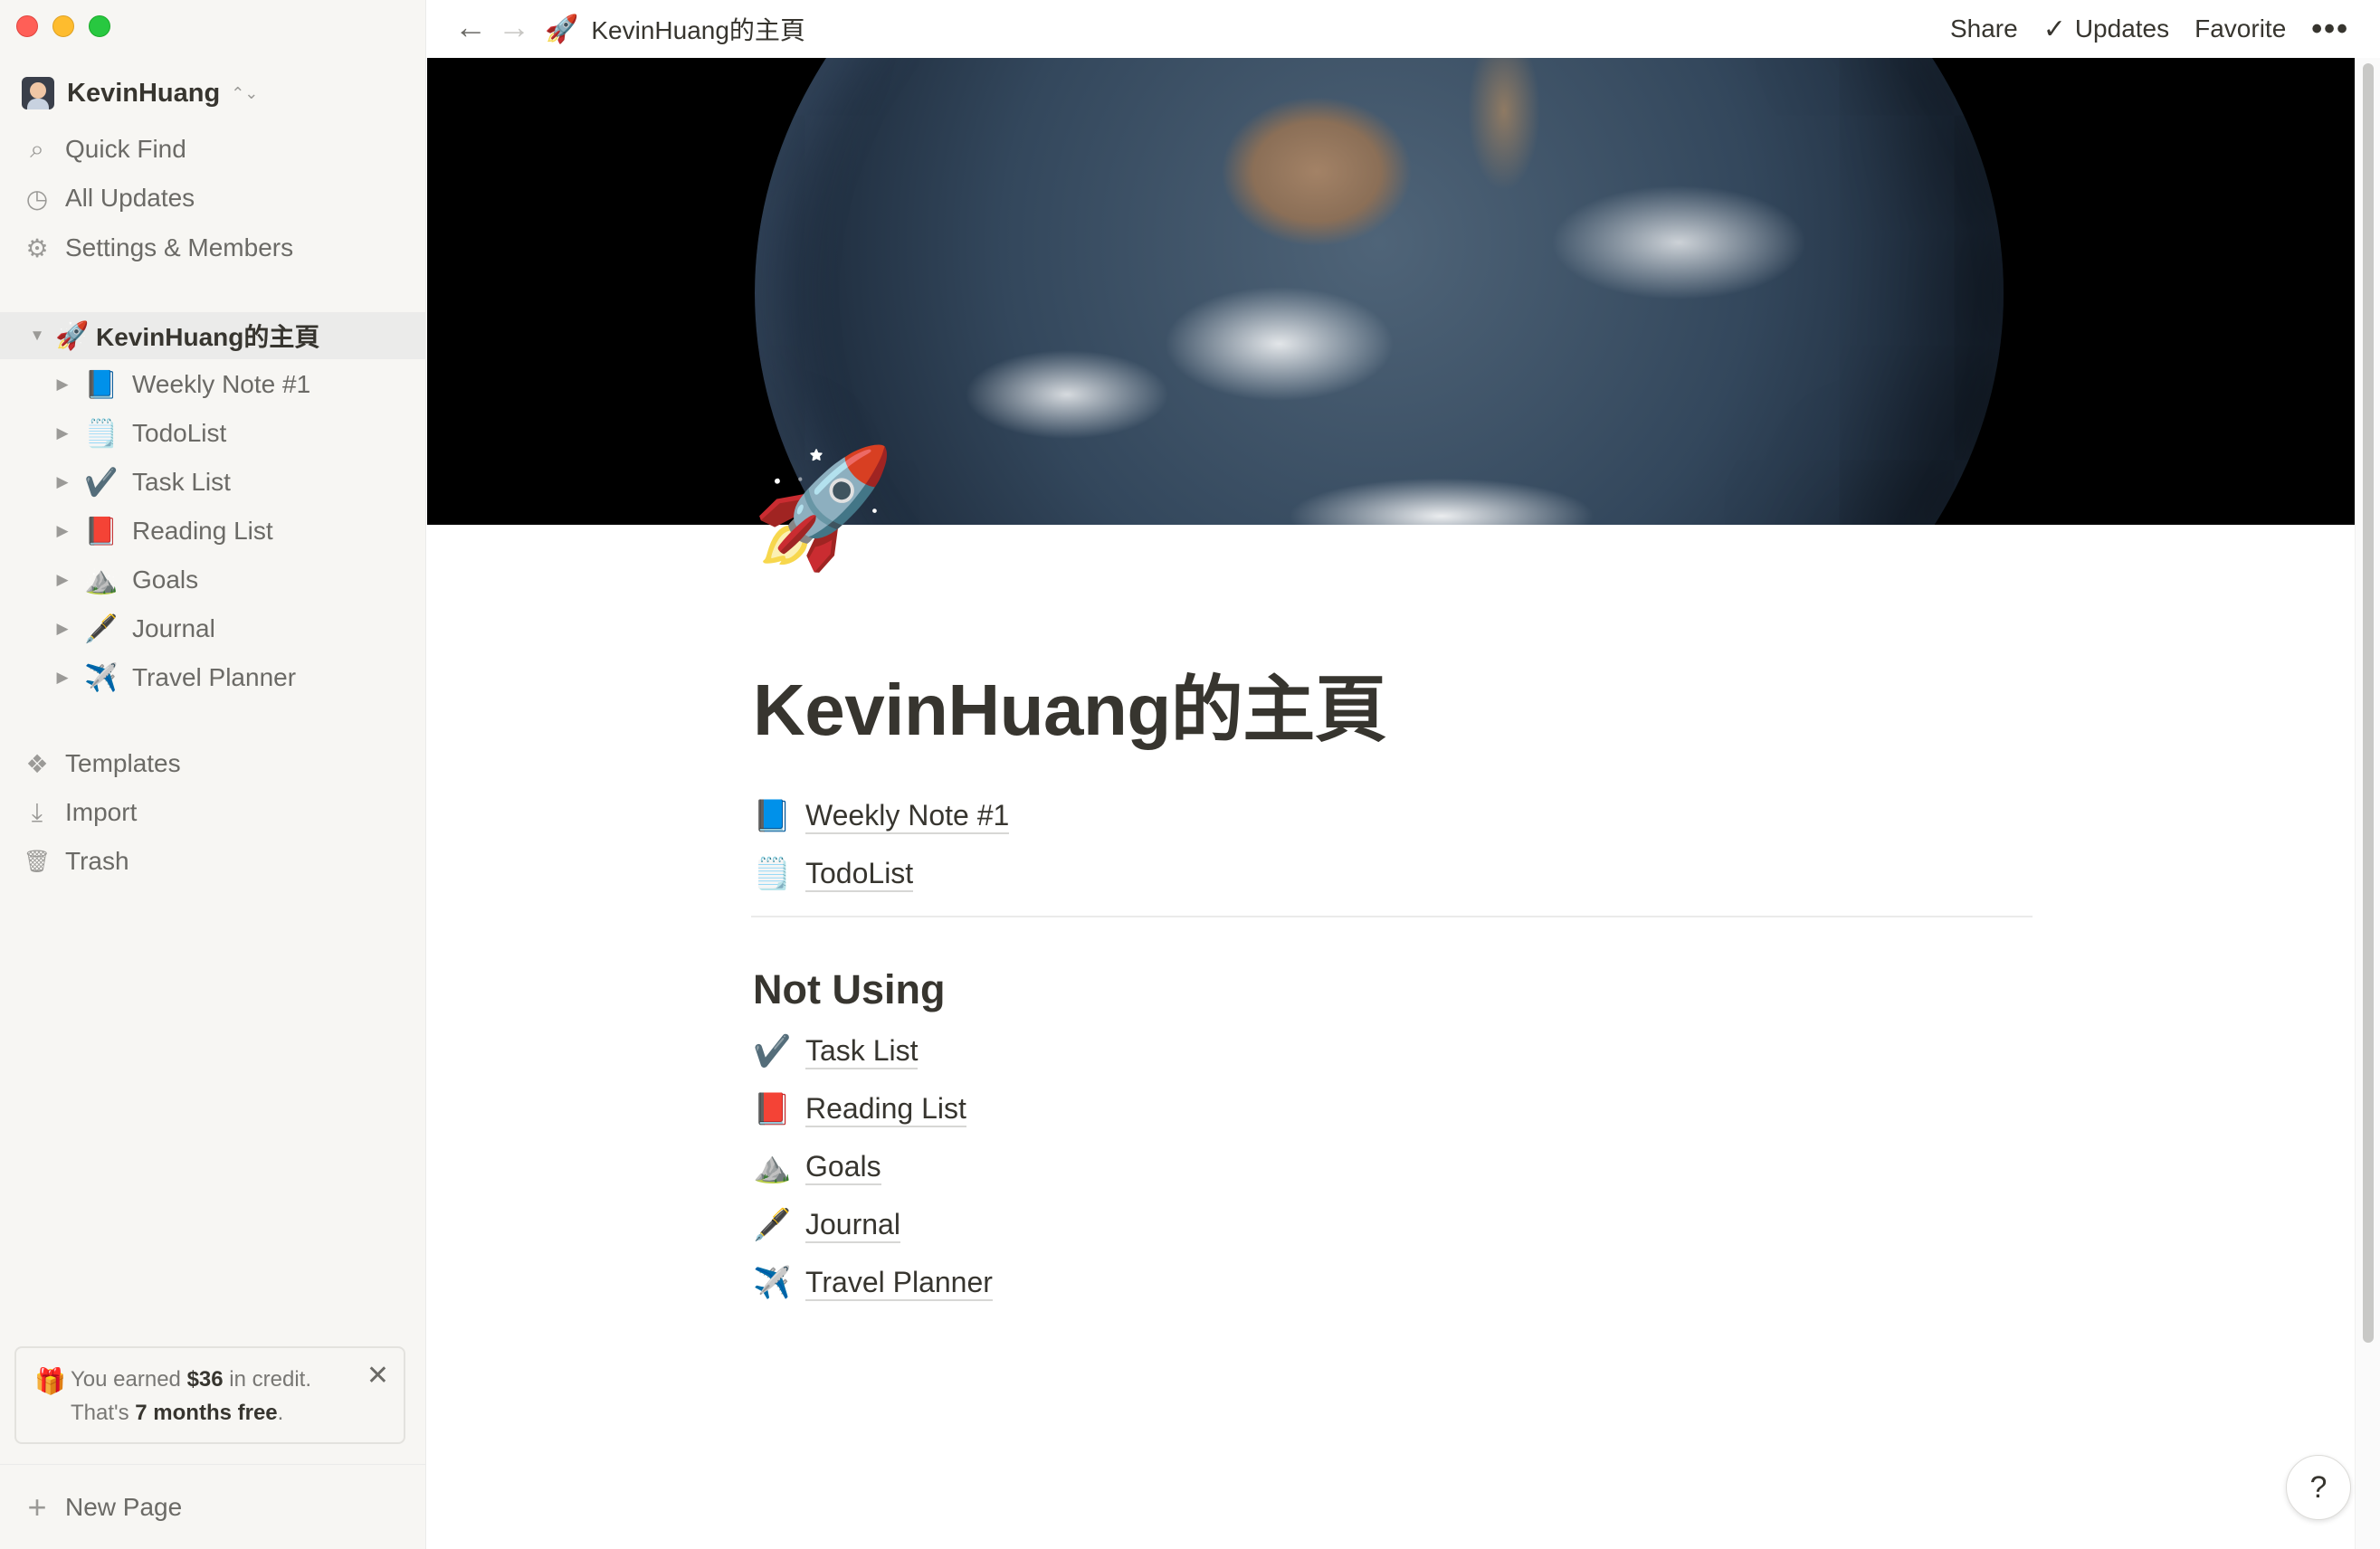  I want to click on sidebar-page-todolist: ▶ 🗒️ TodoList, so click(213, 433).